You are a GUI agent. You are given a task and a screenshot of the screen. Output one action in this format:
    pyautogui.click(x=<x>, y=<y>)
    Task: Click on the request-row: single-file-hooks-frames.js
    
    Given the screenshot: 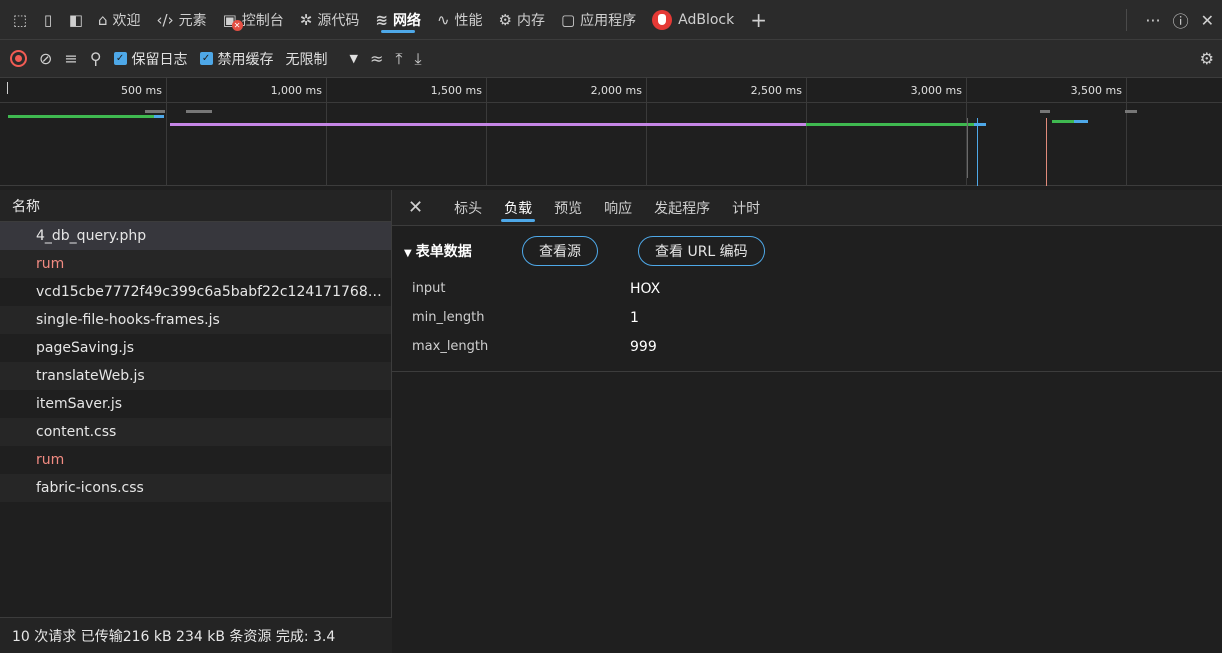 What is the action you would take?
    pyautogui.click(x=195, y=320)
    